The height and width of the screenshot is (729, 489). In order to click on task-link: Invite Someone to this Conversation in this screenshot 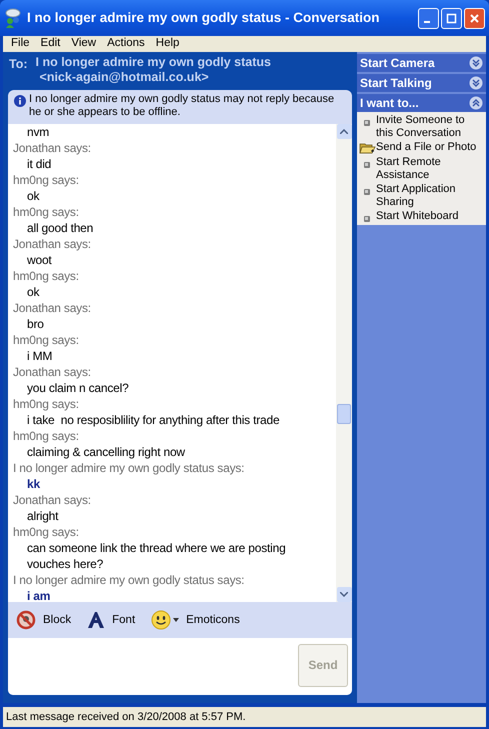, I will do `click(431, 127)`.